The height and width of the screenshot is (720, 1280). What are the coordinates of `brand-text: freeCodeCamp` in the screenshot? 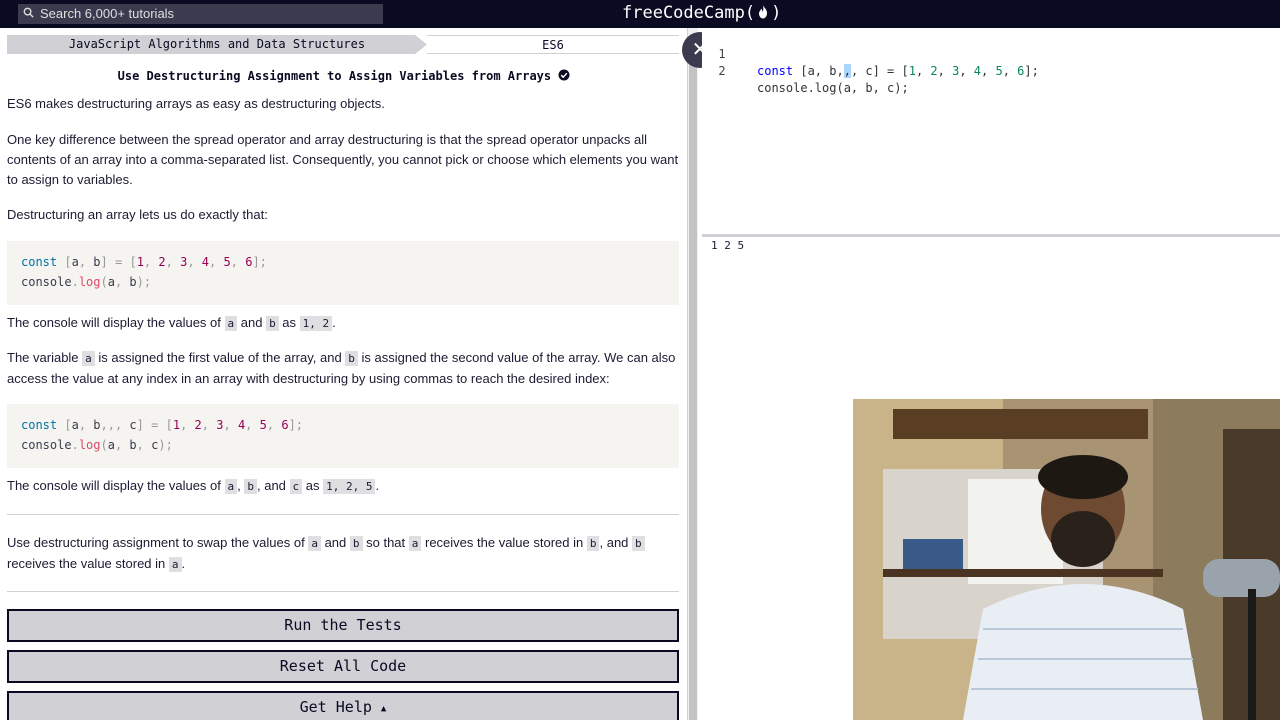 It's located at (683, 13).